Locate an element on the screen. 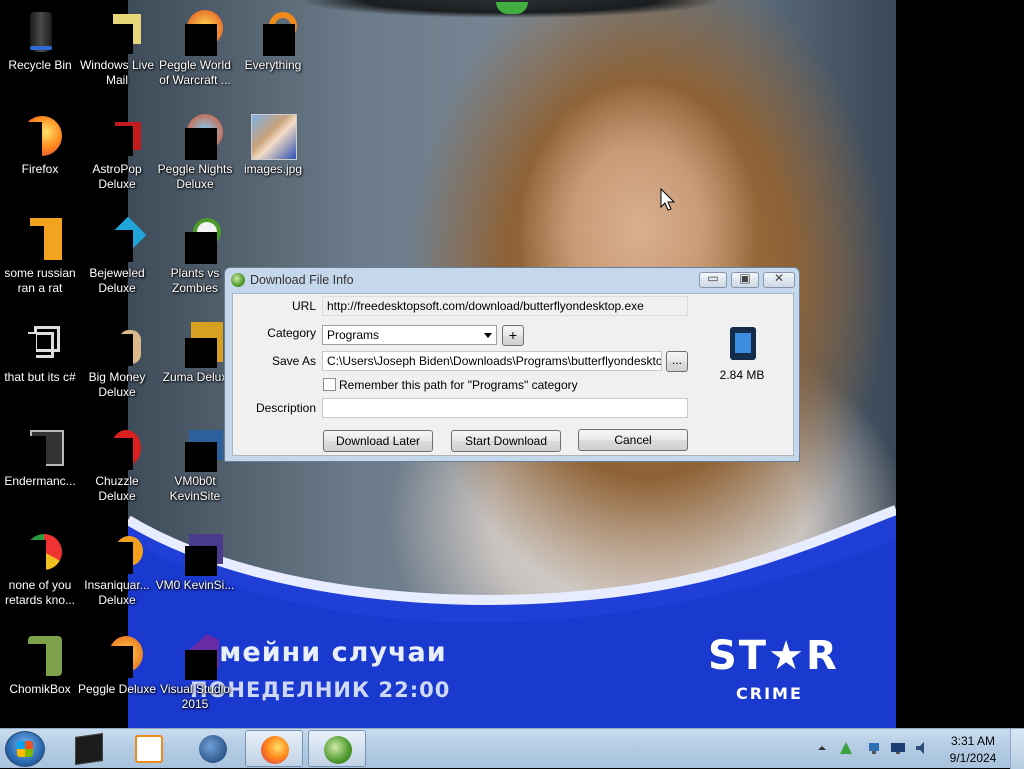  wallpaper-tagline: емейни случаи is located at coordinates (323, 652).